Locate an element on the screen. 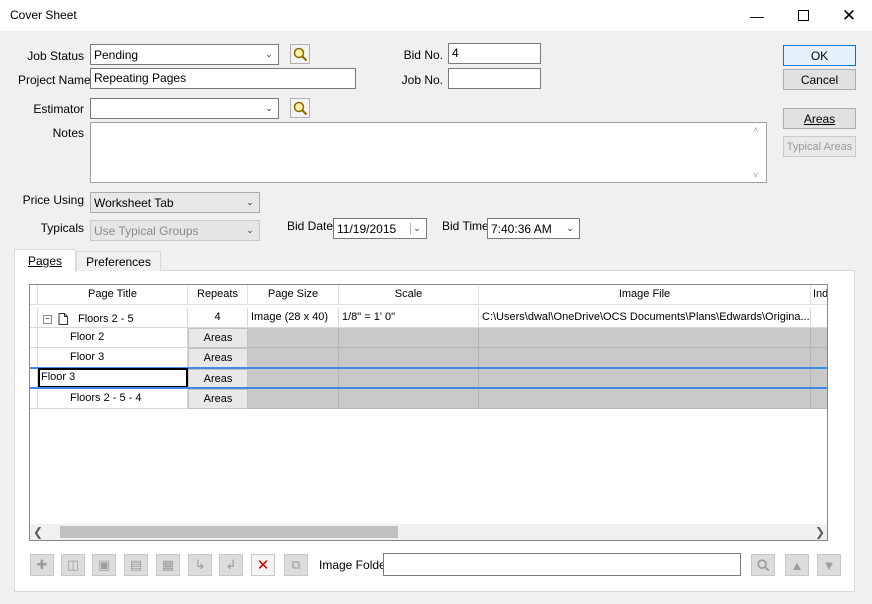  copy-button: ⧉ is located at coordinates (296, 565).